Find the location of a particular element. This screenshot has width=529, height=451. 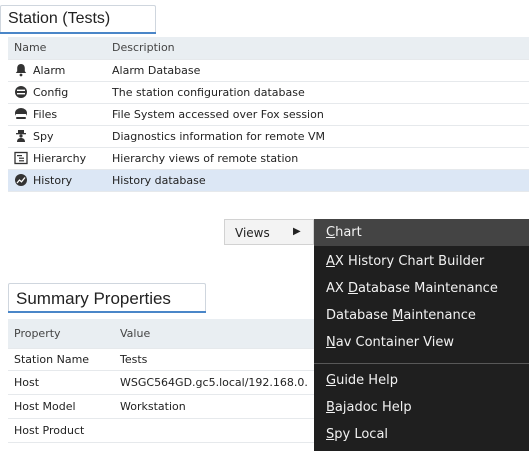

row-name: Spy is located at coordinates (43, 136).